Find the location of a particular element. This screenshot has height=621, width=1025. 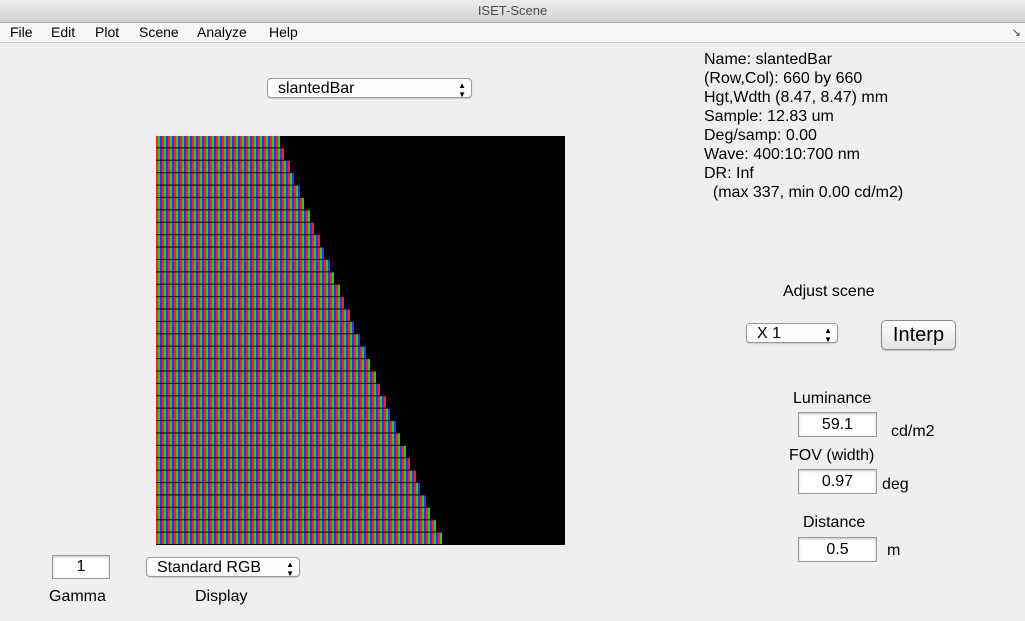

menu-file: File is located at coordinates (21, 32).